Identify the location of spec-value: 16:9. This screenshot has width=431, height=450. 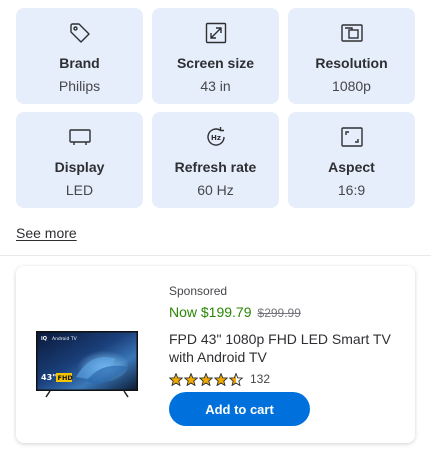
(351, 190).